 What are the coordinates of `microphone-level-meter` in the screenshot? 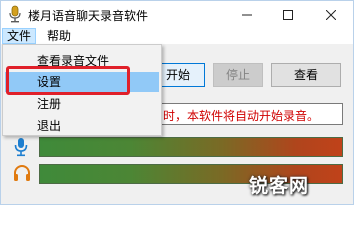 It's located at (191, 147).